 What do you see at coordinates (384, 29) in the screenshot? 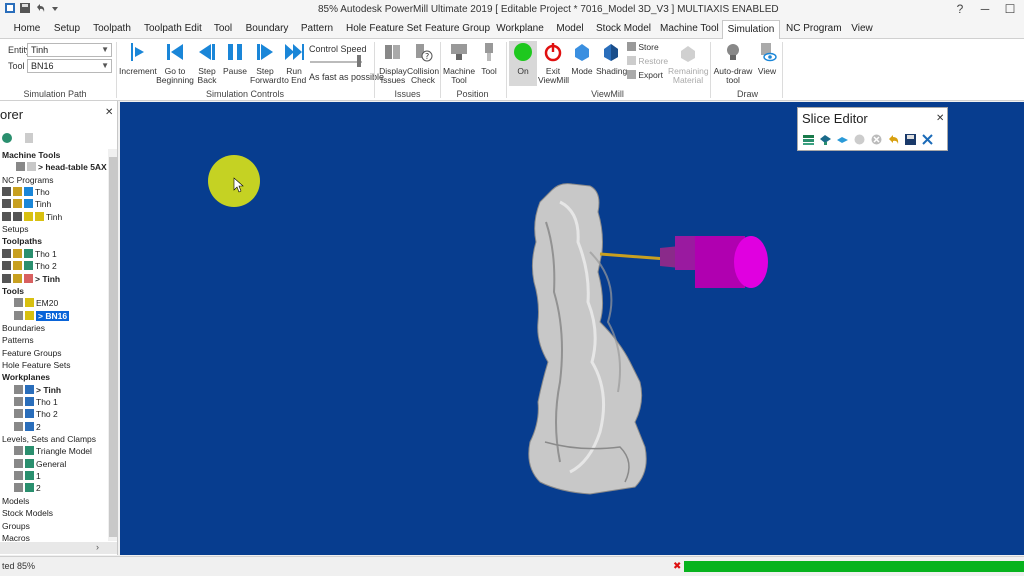
I see `tab-hole-feature-set: Hole Feature Set` at bounding box center [384, 29].